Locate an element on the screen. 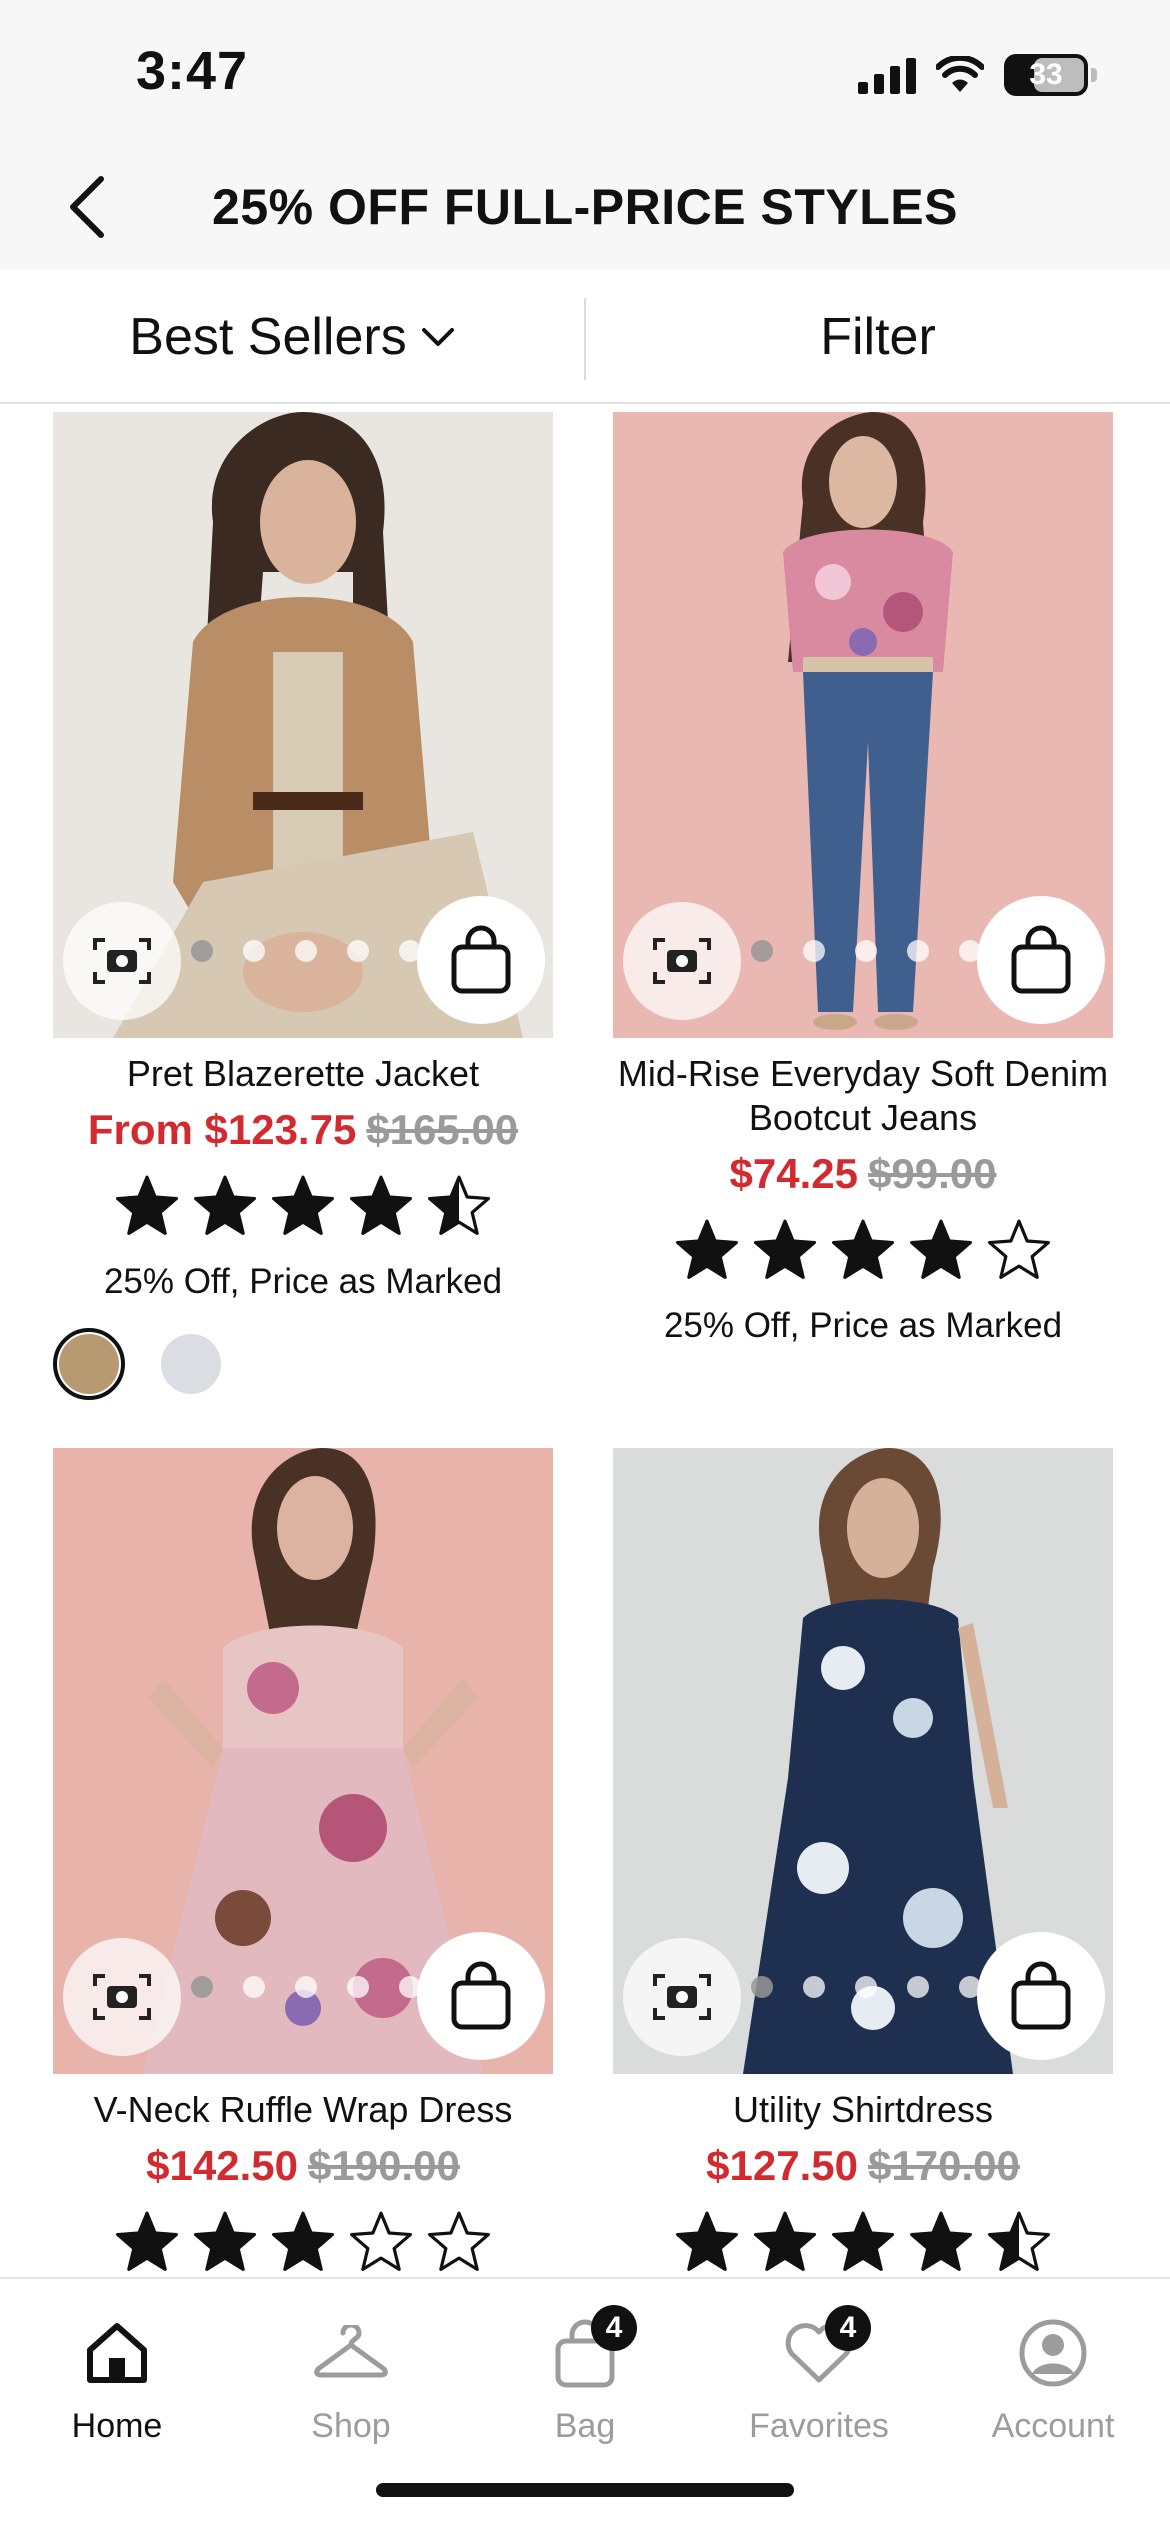 The image size is (1170, 2532). signal-icon is located at coordinates (887, 75).